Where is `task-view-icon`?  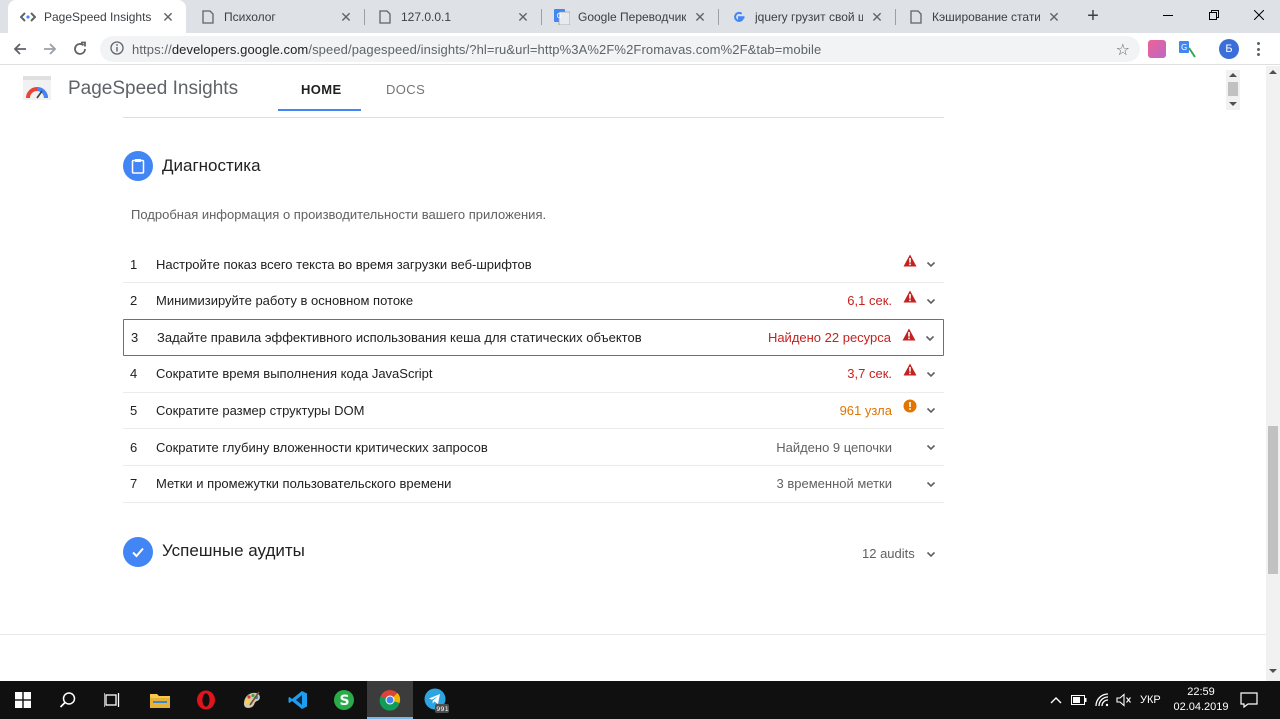 task-view-icon is located at coordinates (113, 700).